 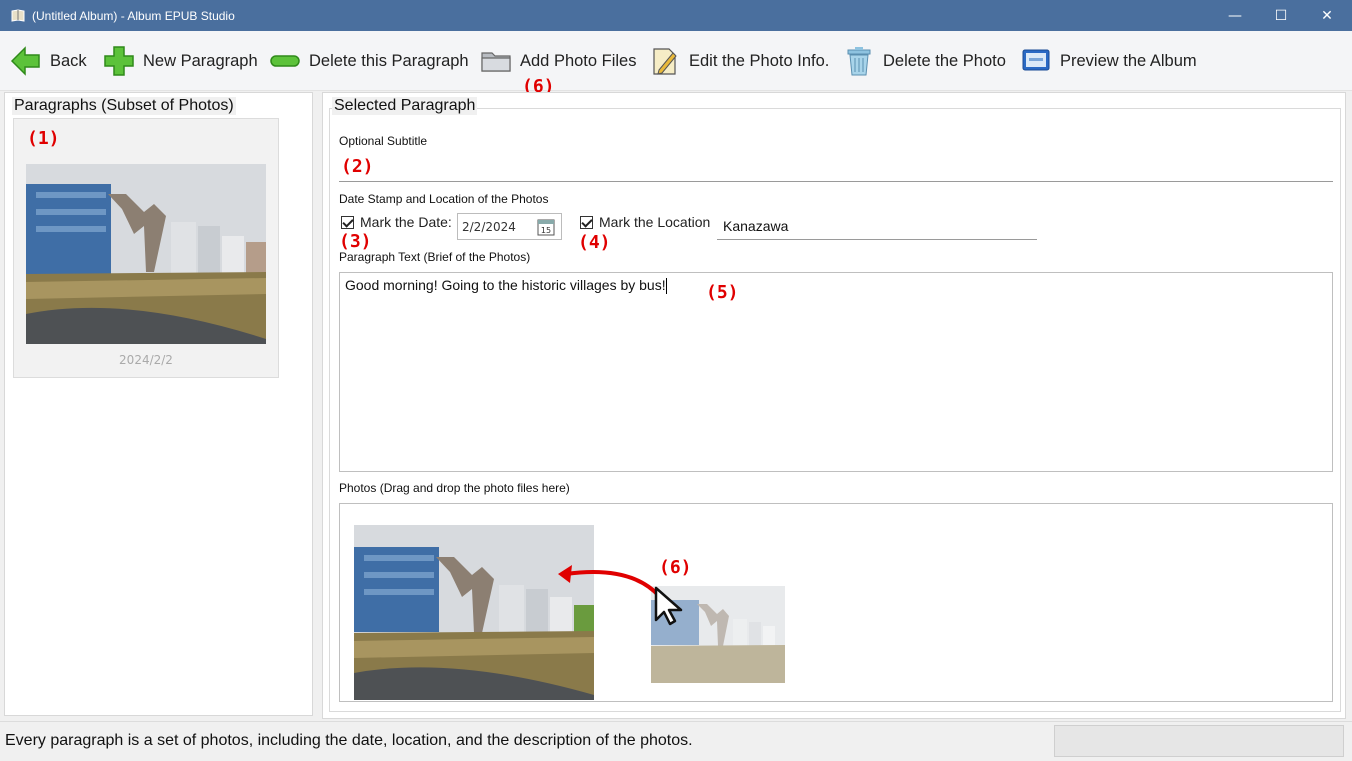 I want to click on paragraphs-panel-title: Paragraphs (Subset of Photos), so click(x=124, y=106).